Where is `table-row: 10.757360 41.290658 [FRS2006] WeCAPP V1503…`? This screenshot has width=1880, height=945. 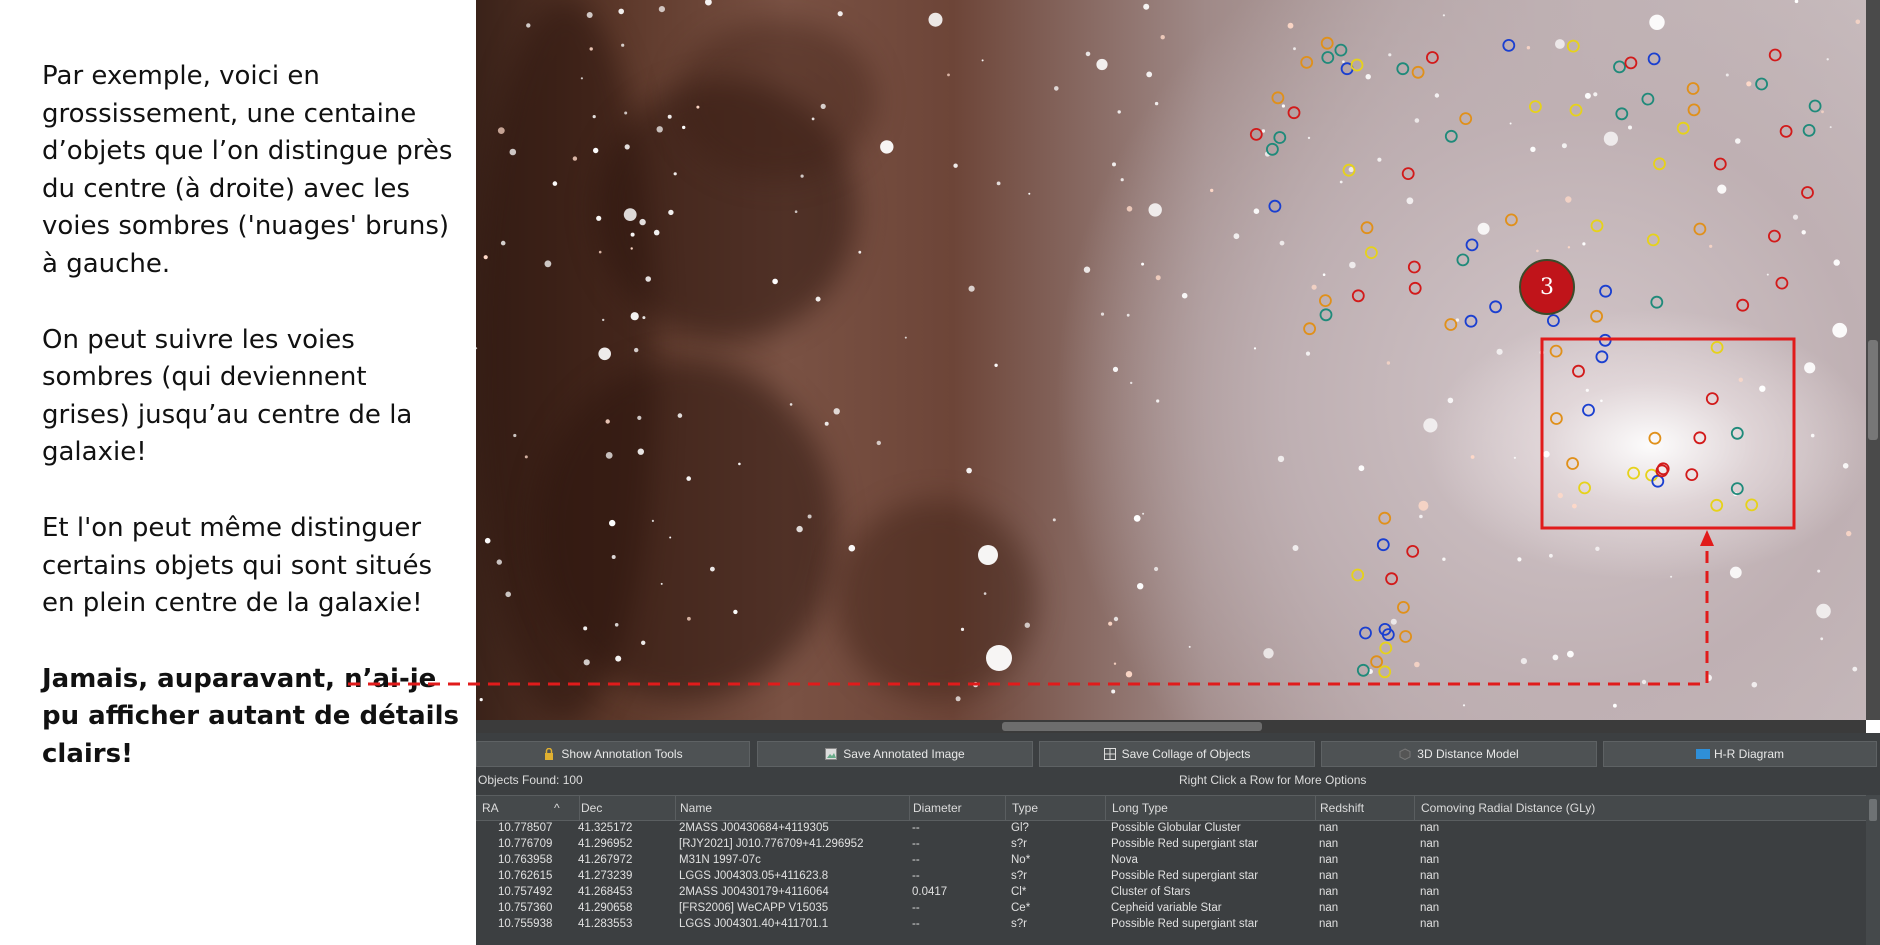
table-row: 10.757360 41.290658 [FRS2006] WeCAPP V1503… is located at coordinates (1171, 909).